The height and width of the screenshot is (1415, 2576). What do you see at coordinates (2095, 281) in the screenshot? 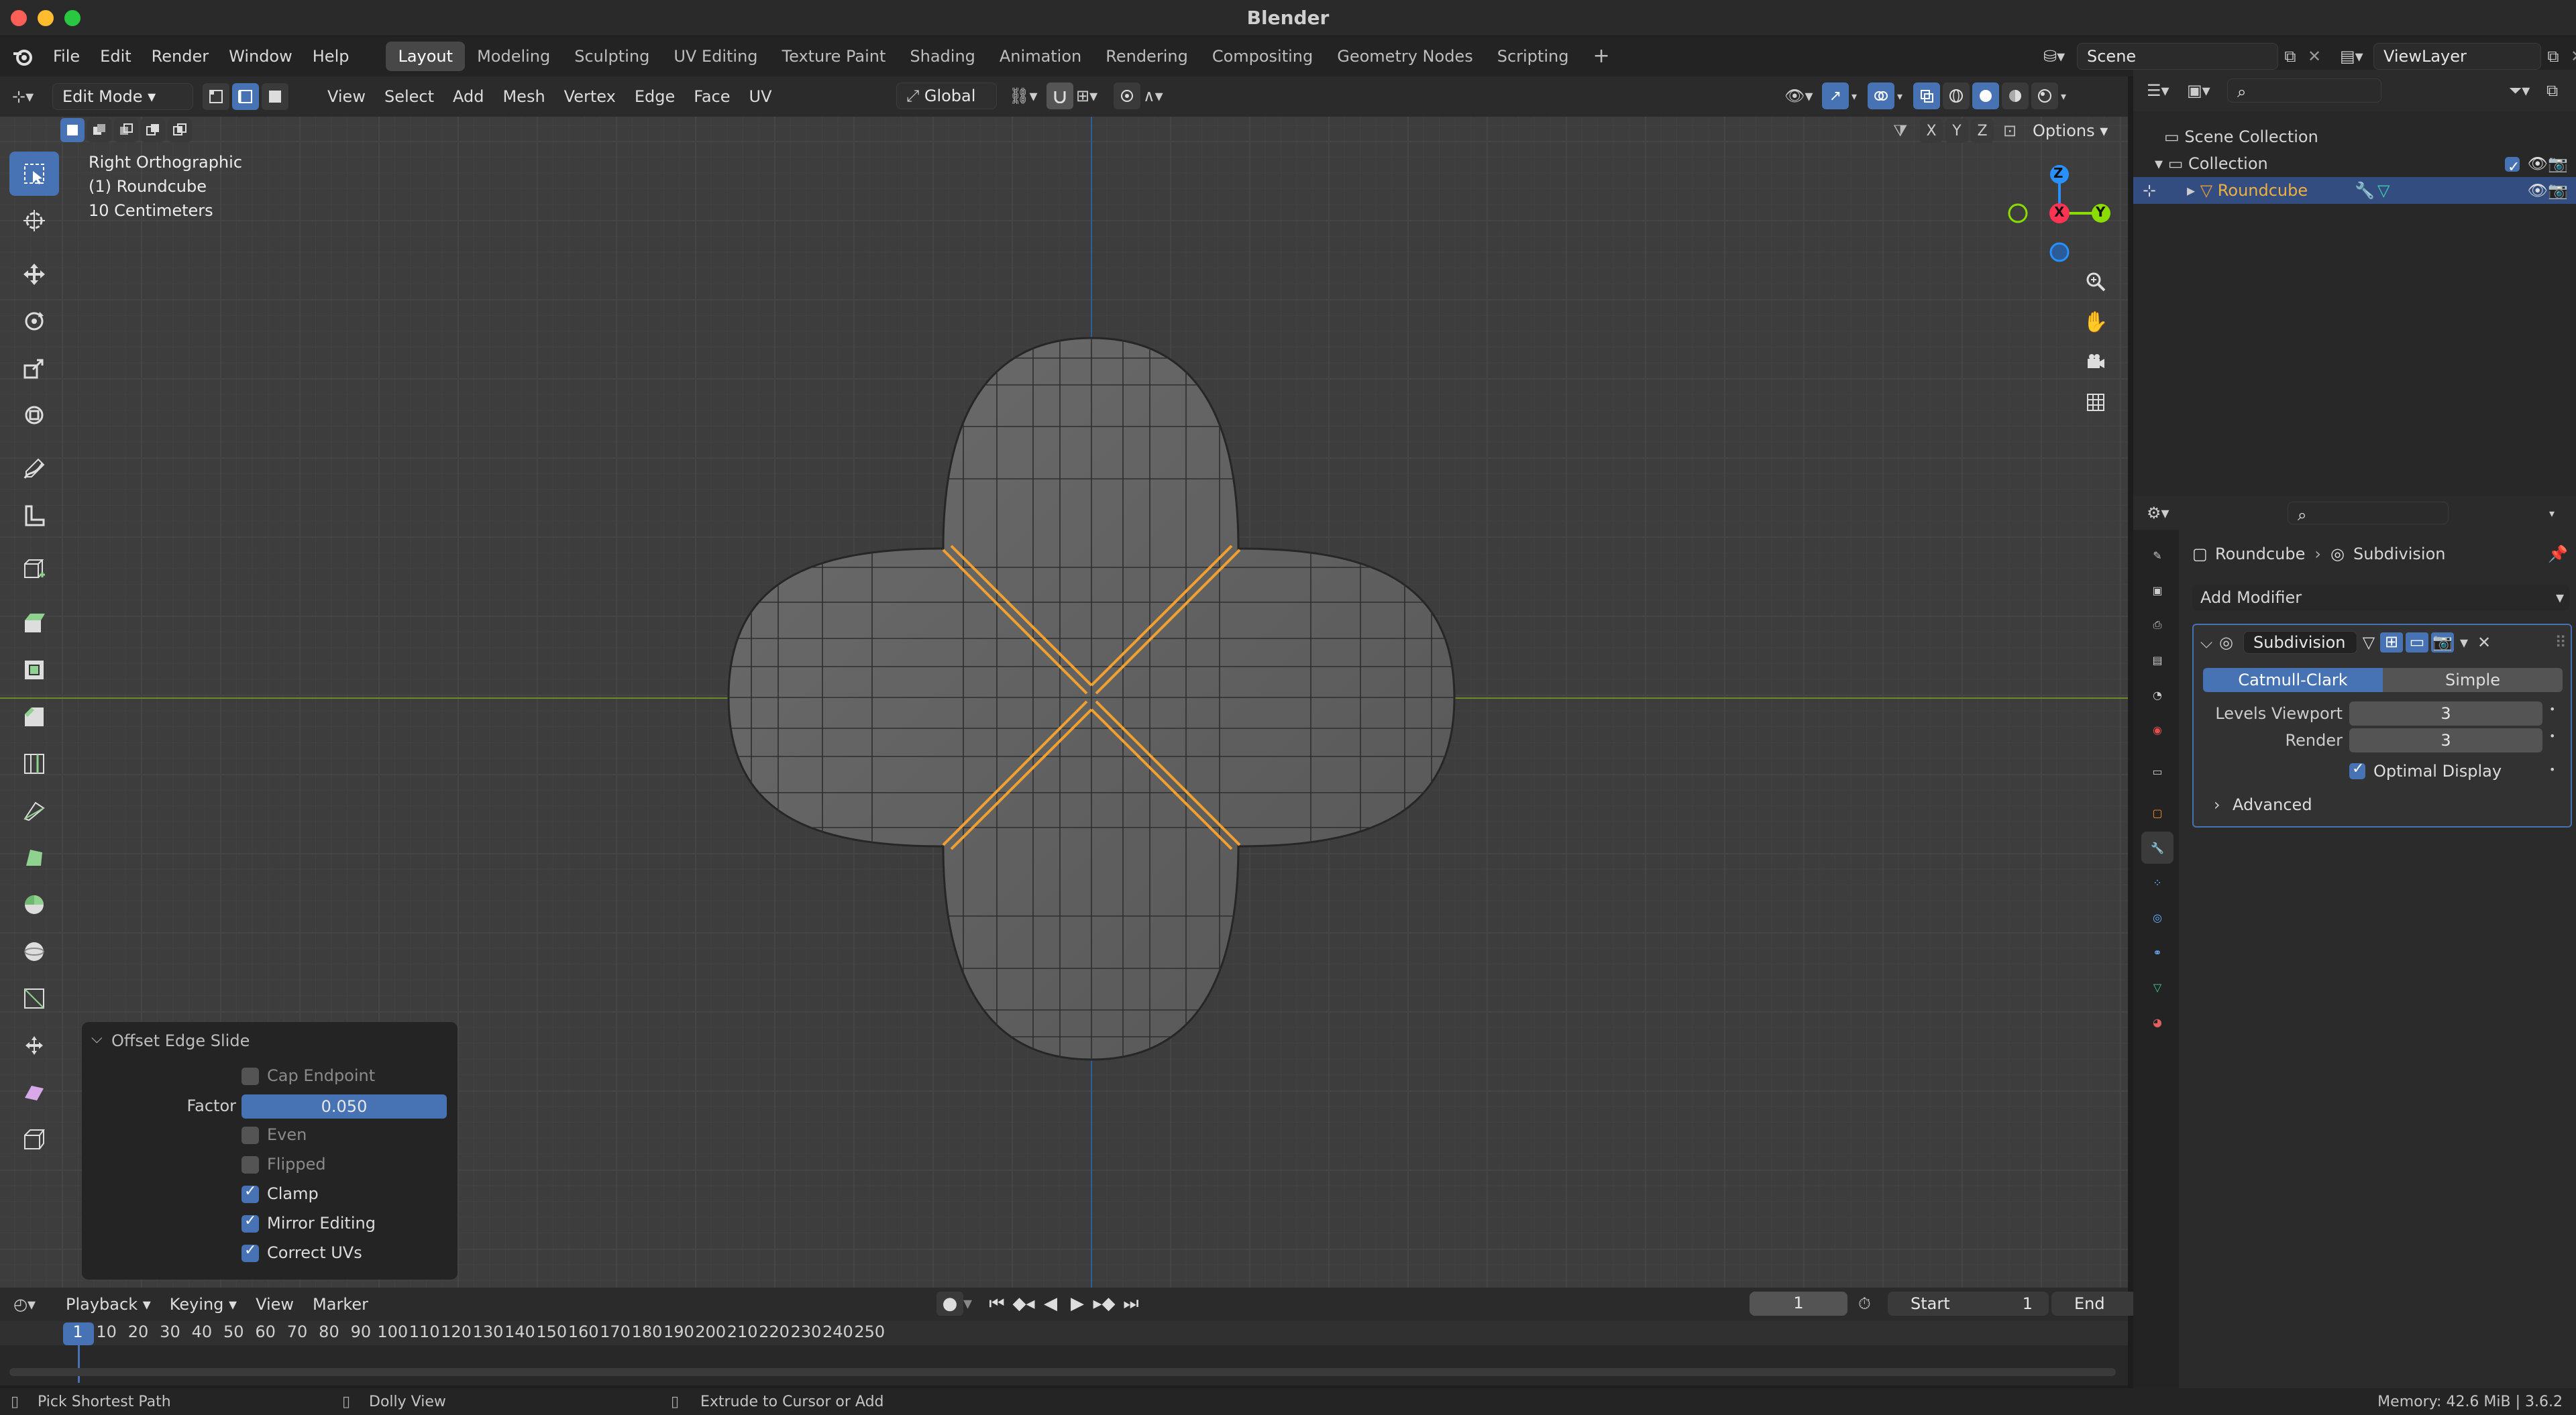
I see `zoom-icon` at bounding box center [2095, 281].